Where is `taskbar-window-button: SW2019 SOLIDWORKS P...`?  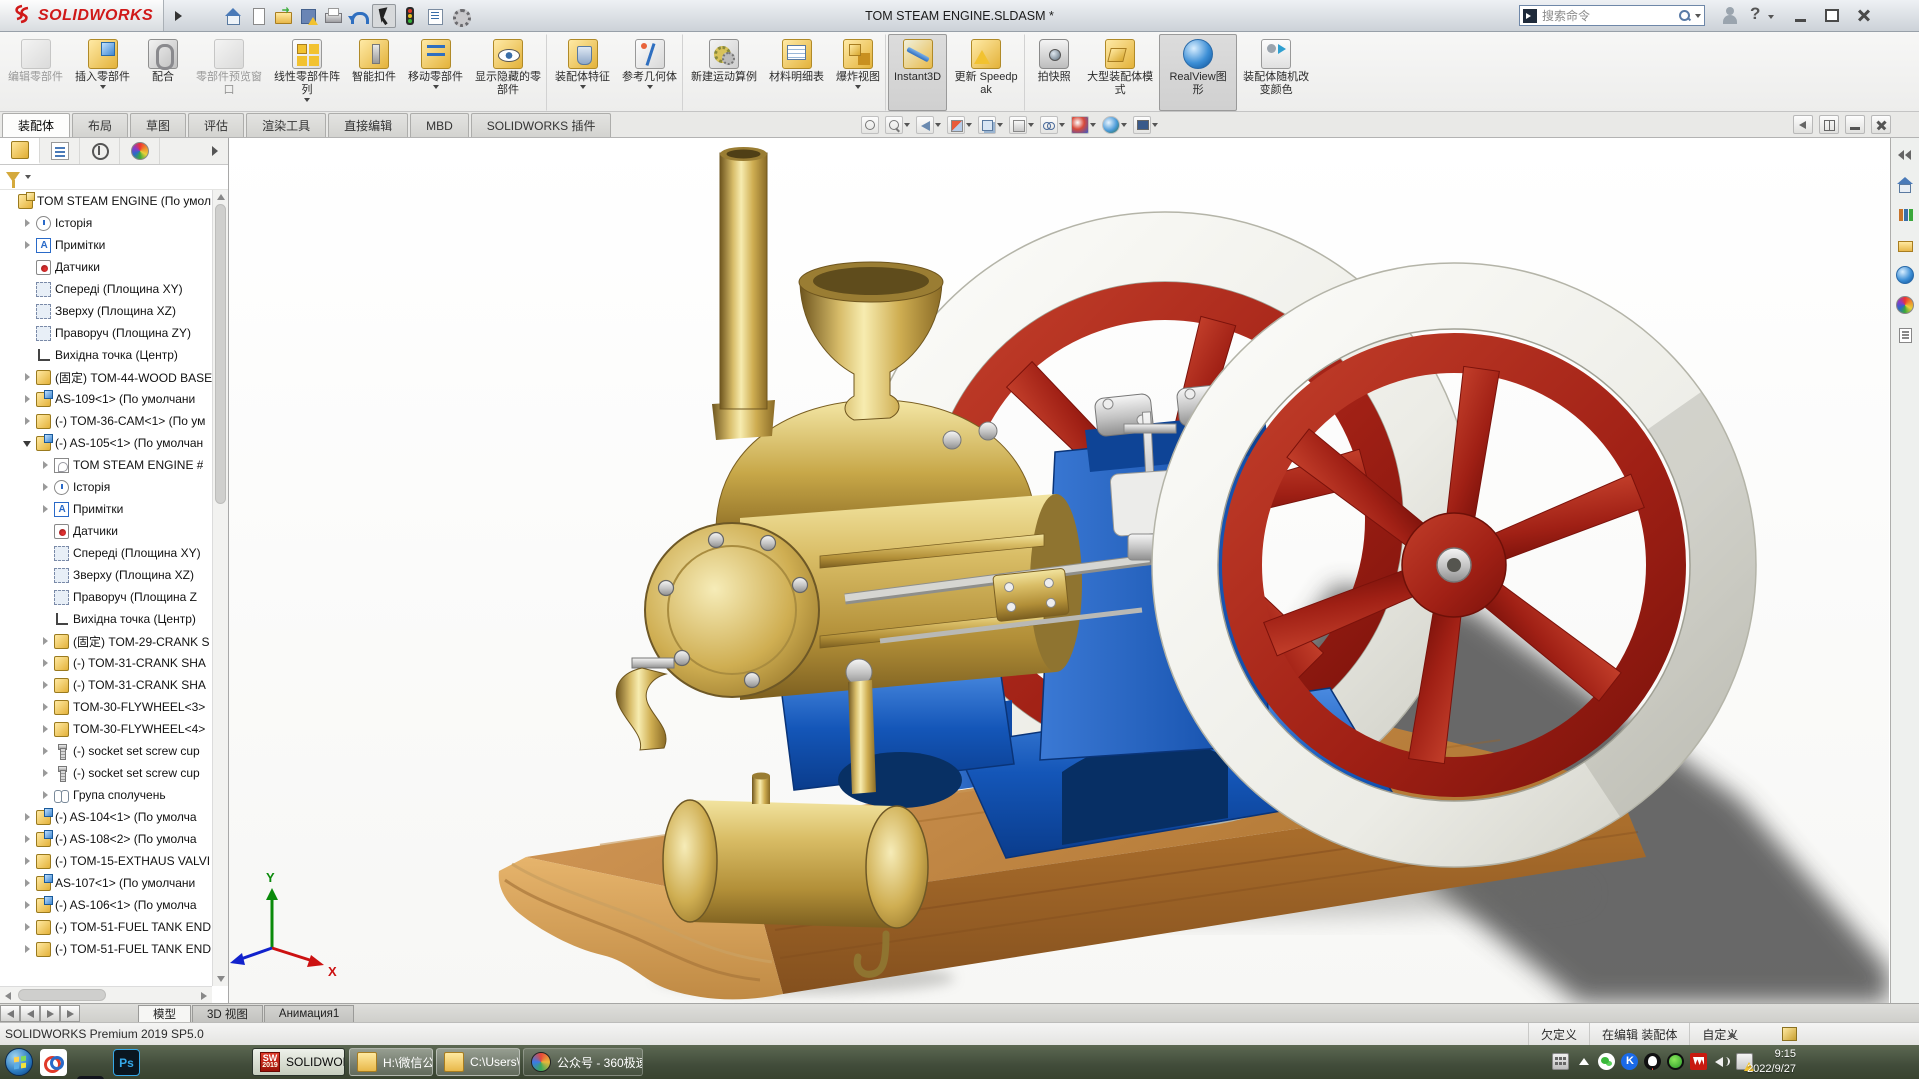
taskbar-window-button: SW2019 SOLIDWORKS P... is located at coordinates (298, 1062).